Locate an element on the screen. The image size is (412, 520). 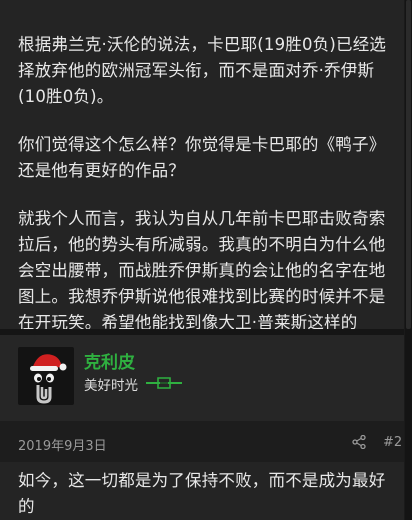
user-title: 美好时光 is located at coordinates (111, 386).